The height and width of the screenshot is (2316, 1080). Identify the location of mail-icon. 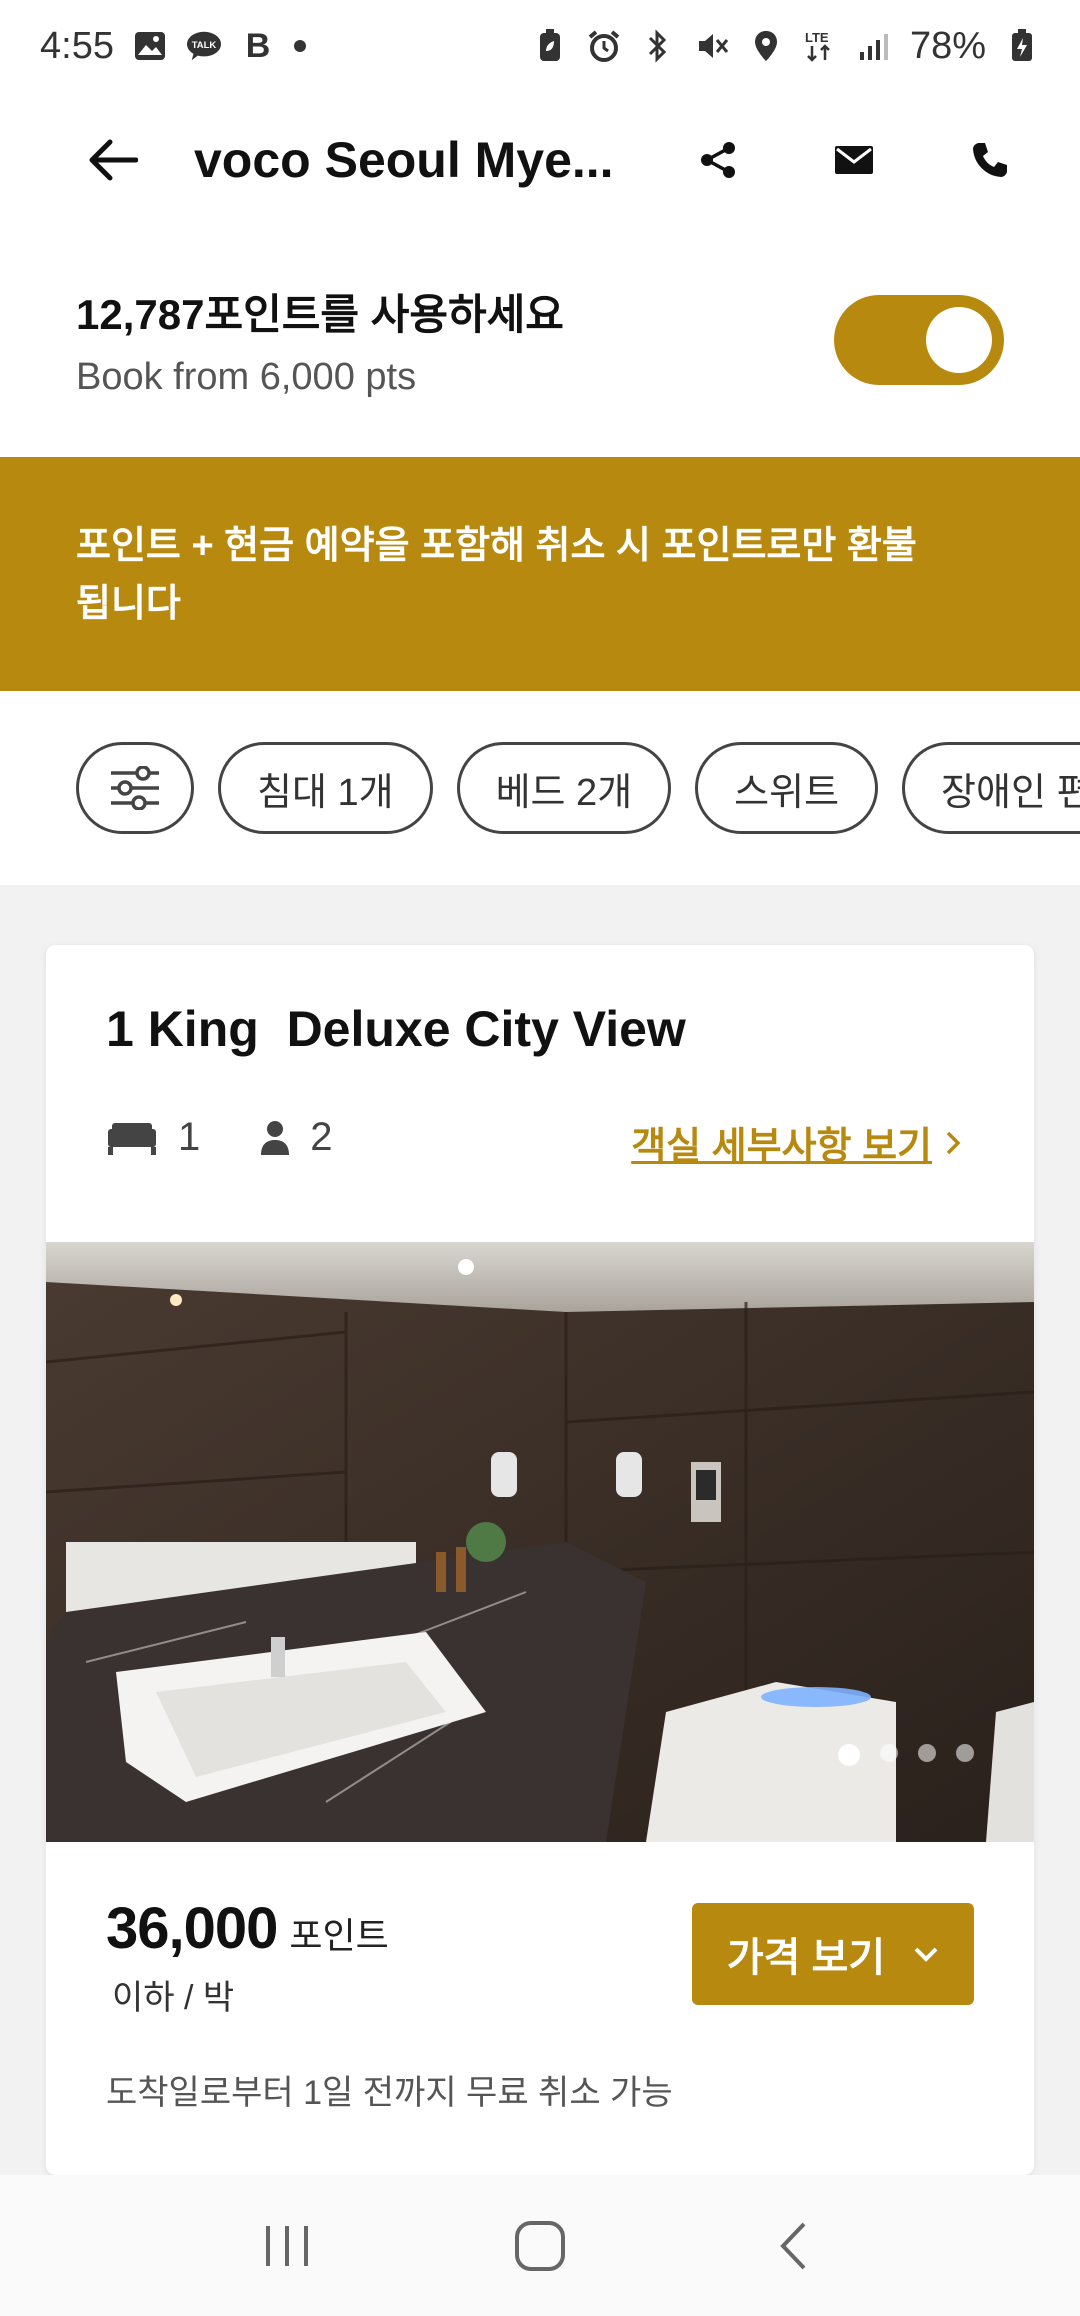
(854, 159).